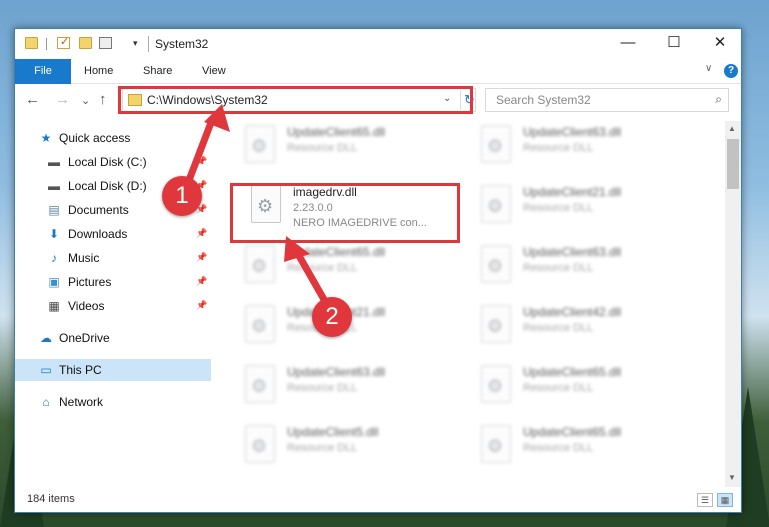 This screenshot has height=527, width=769. Describe the element at coordinates (378, 71) in the screenshot. I see `ribbon: File Home Share View ∨ ?` at that location.